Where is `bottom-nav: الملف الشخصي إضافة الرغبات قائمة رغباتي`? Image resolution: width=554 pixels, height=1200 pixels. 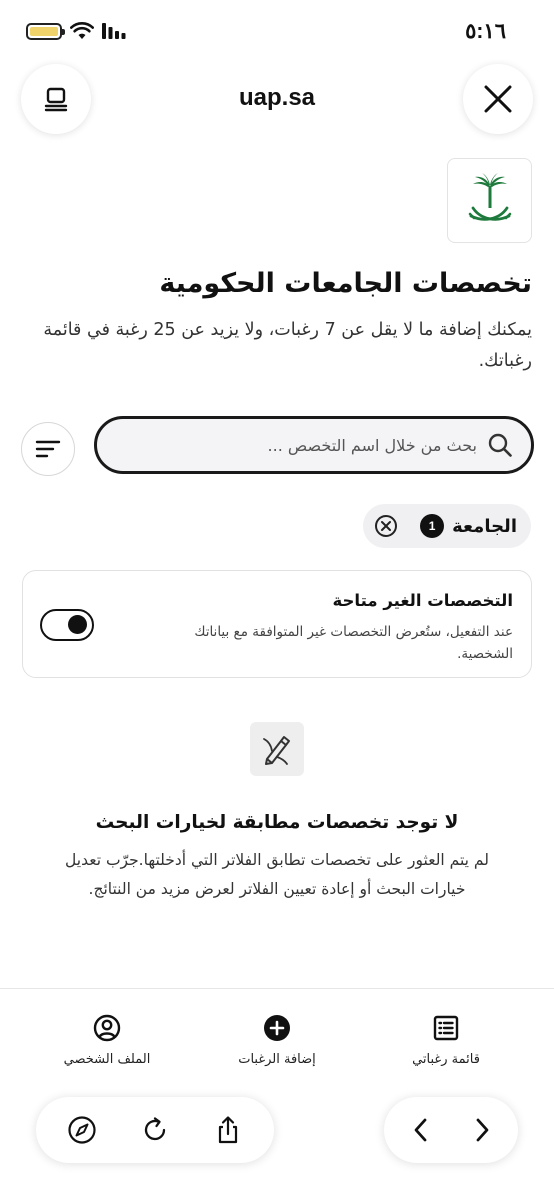 bottom-nav: الملف الشخصي إضافة الرغبات قائمة رغباتي is located at coordinates (277, 1049).